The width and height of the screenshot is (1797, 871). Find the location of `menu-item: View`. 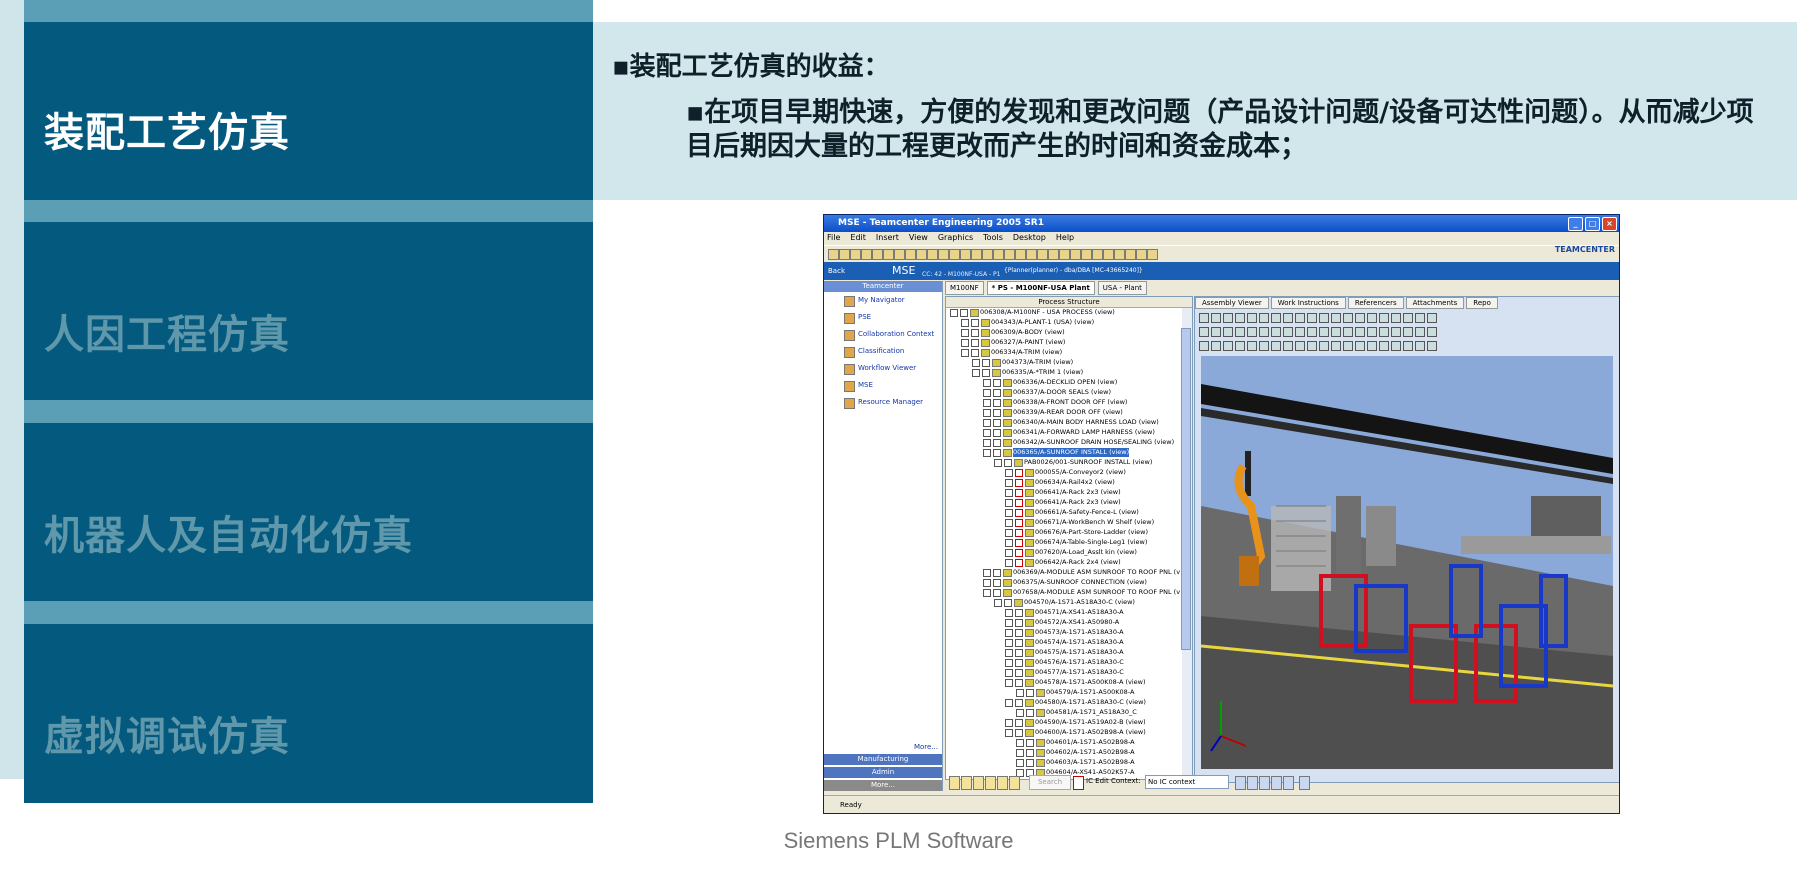

menu-item: View is located at coordinates (918, 238).